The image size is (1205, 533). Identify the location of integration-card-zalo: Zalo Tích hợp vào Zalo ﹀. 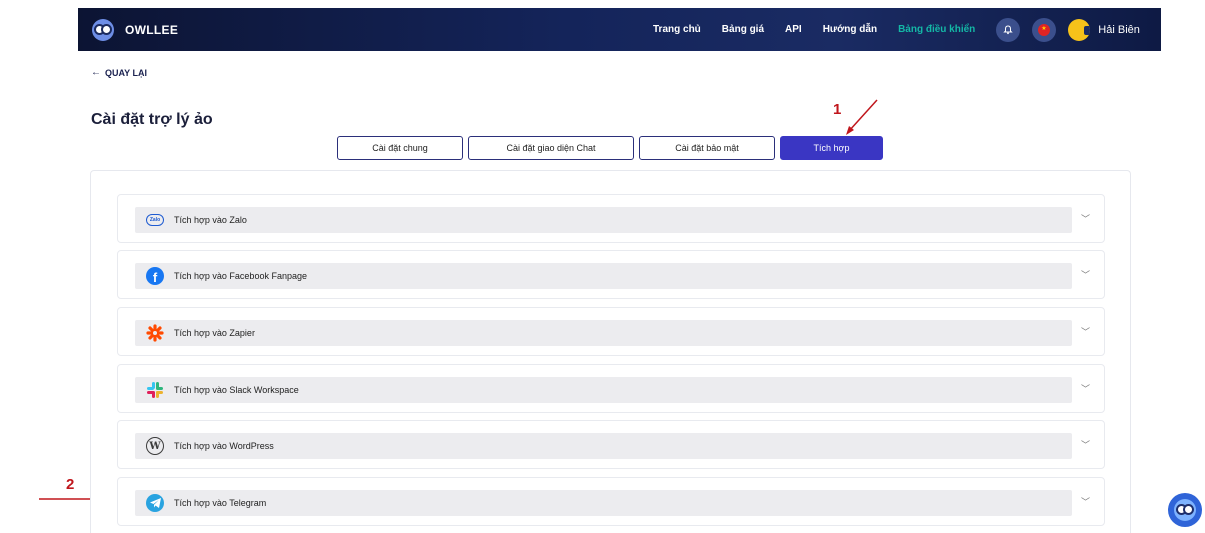
(611, 218).